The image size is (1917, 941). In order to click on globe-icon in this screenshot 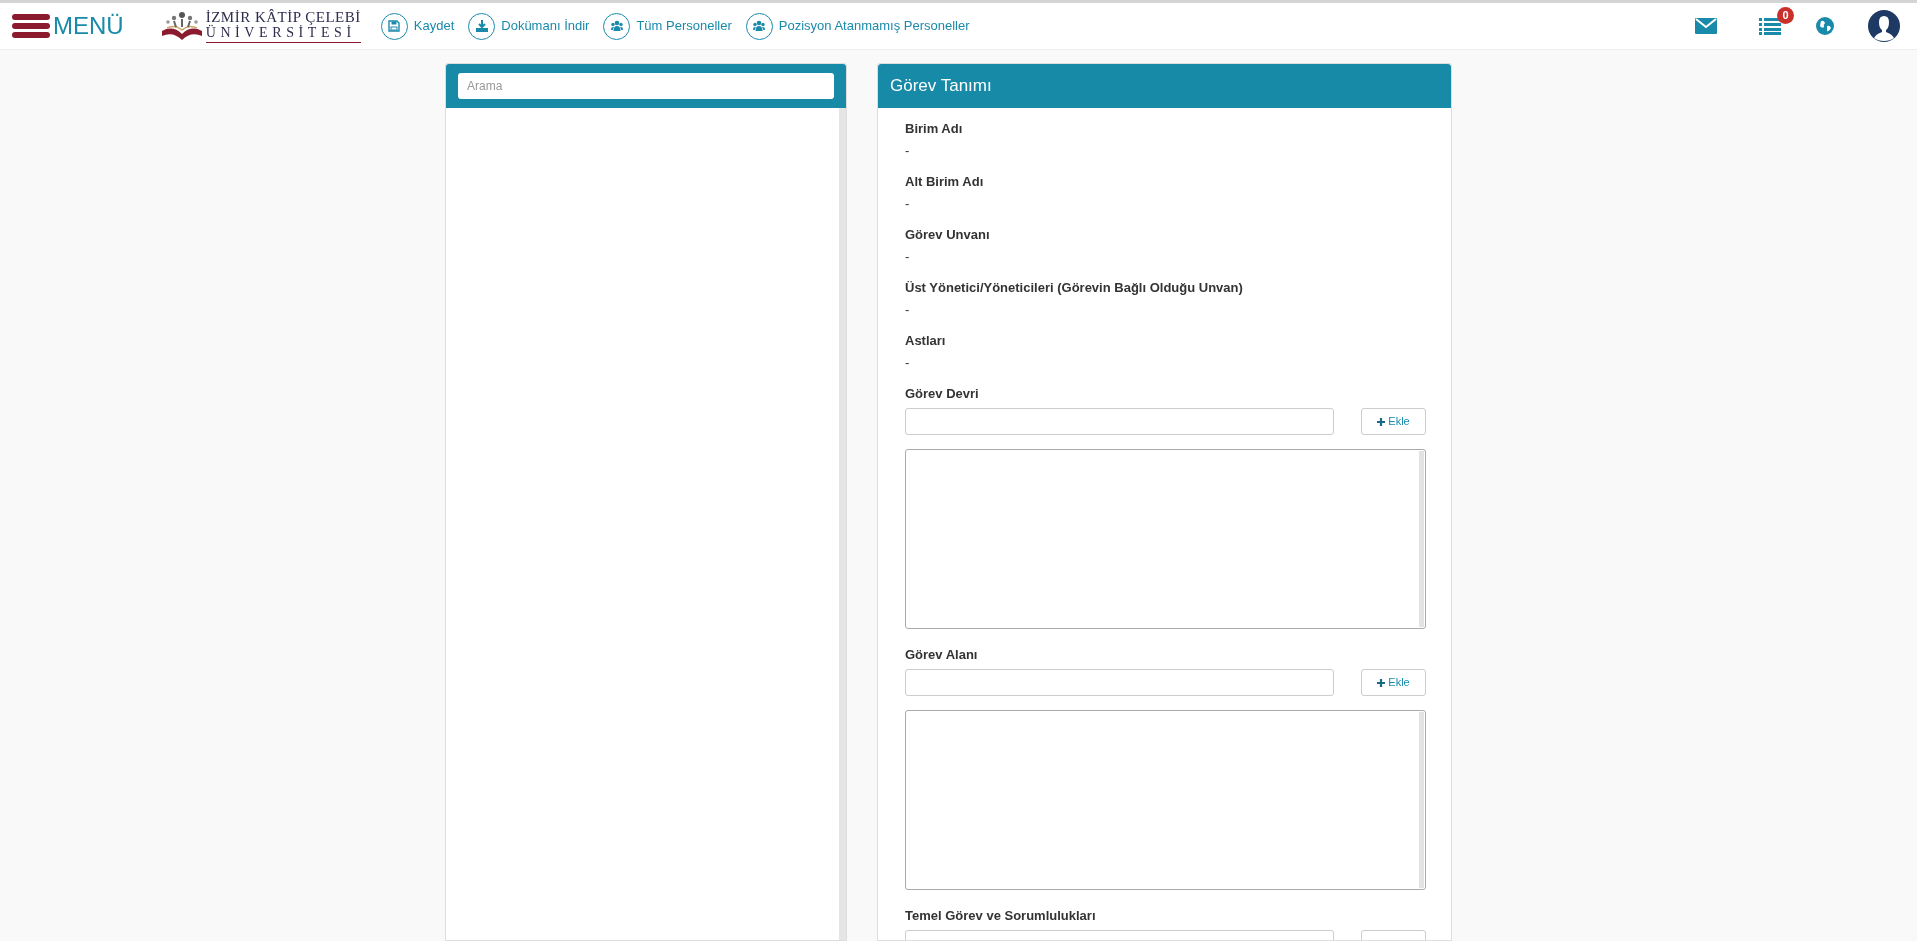, I will do `click(1825, 26)`.